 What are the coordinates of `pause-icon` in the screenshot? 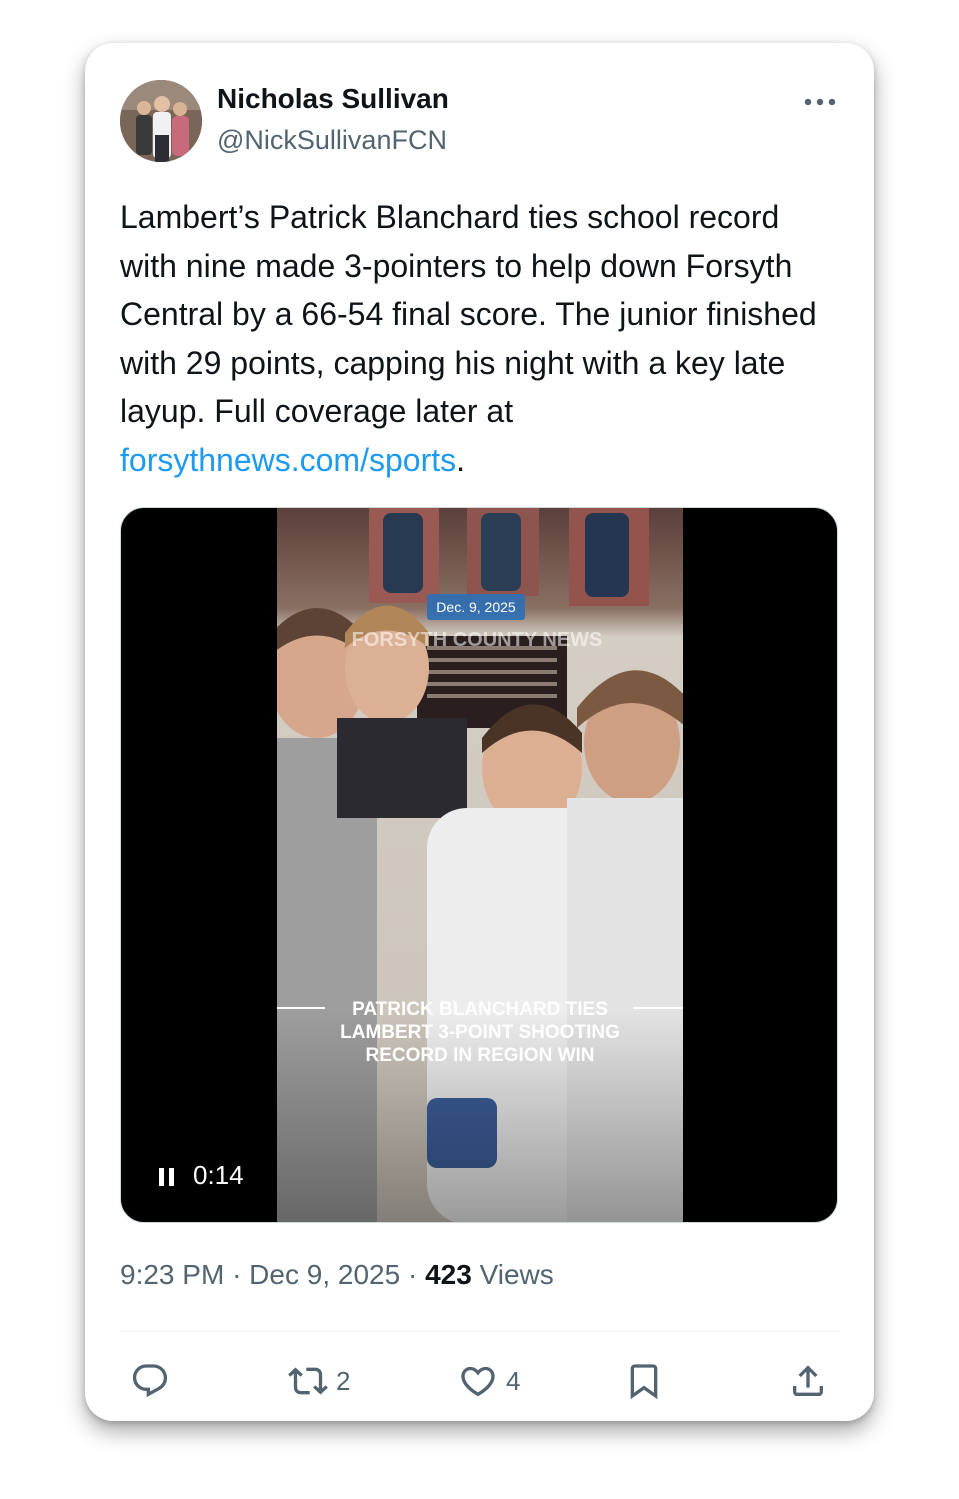 It's located at (166, 1177).